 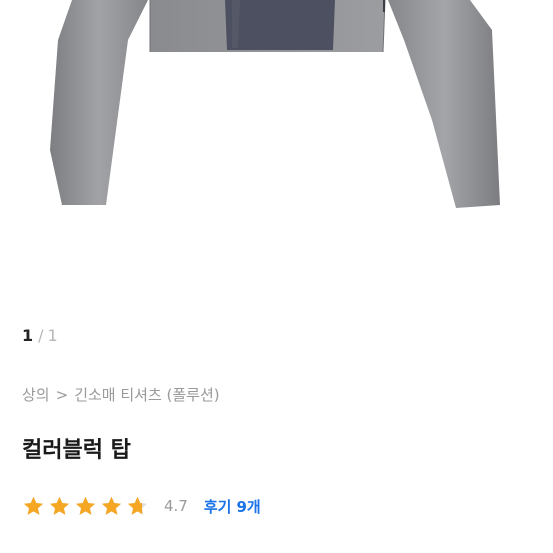 I want to click on rating-stars, so click(x=87, y=506).